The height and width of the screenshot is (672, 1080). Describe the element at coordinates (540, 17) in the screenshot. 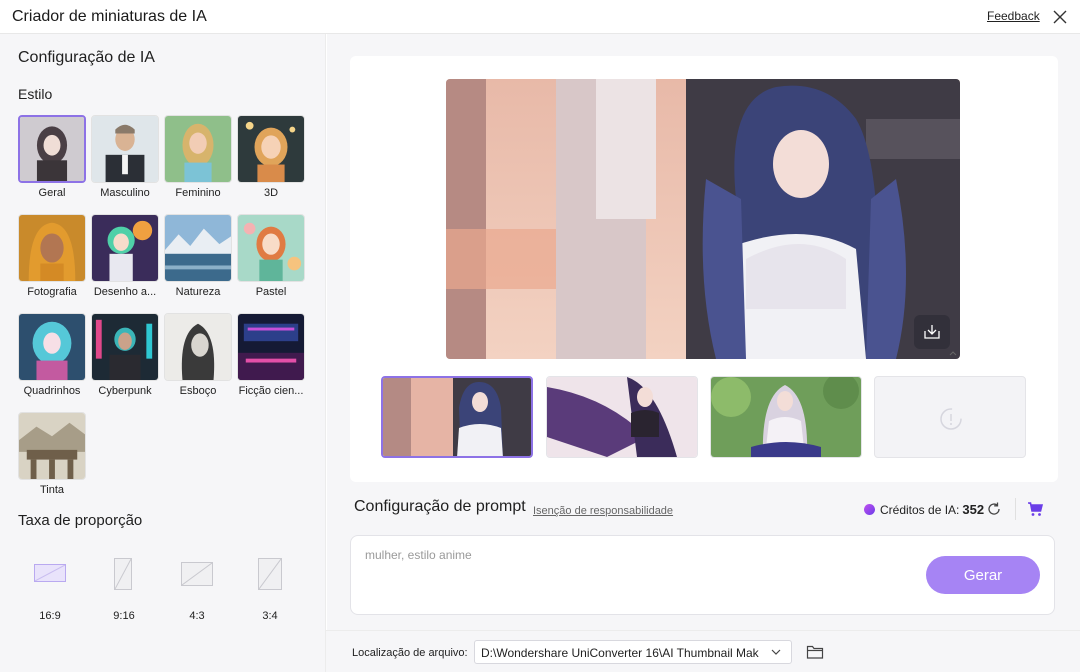

I see `title-bar: Criador de miniaturas de IA Feedback` at that location.